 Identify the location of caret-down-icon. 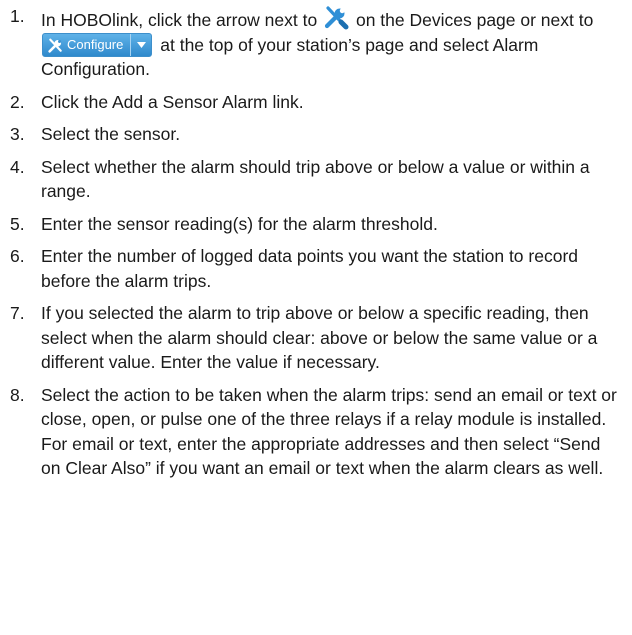
(141, 45).